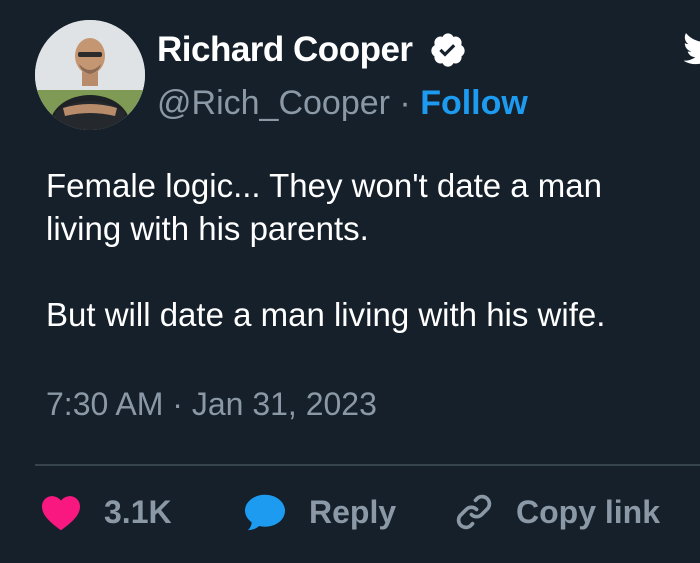 The image size is (700, 563). I want to click on speech-bubble-icon, so click(265, 512).